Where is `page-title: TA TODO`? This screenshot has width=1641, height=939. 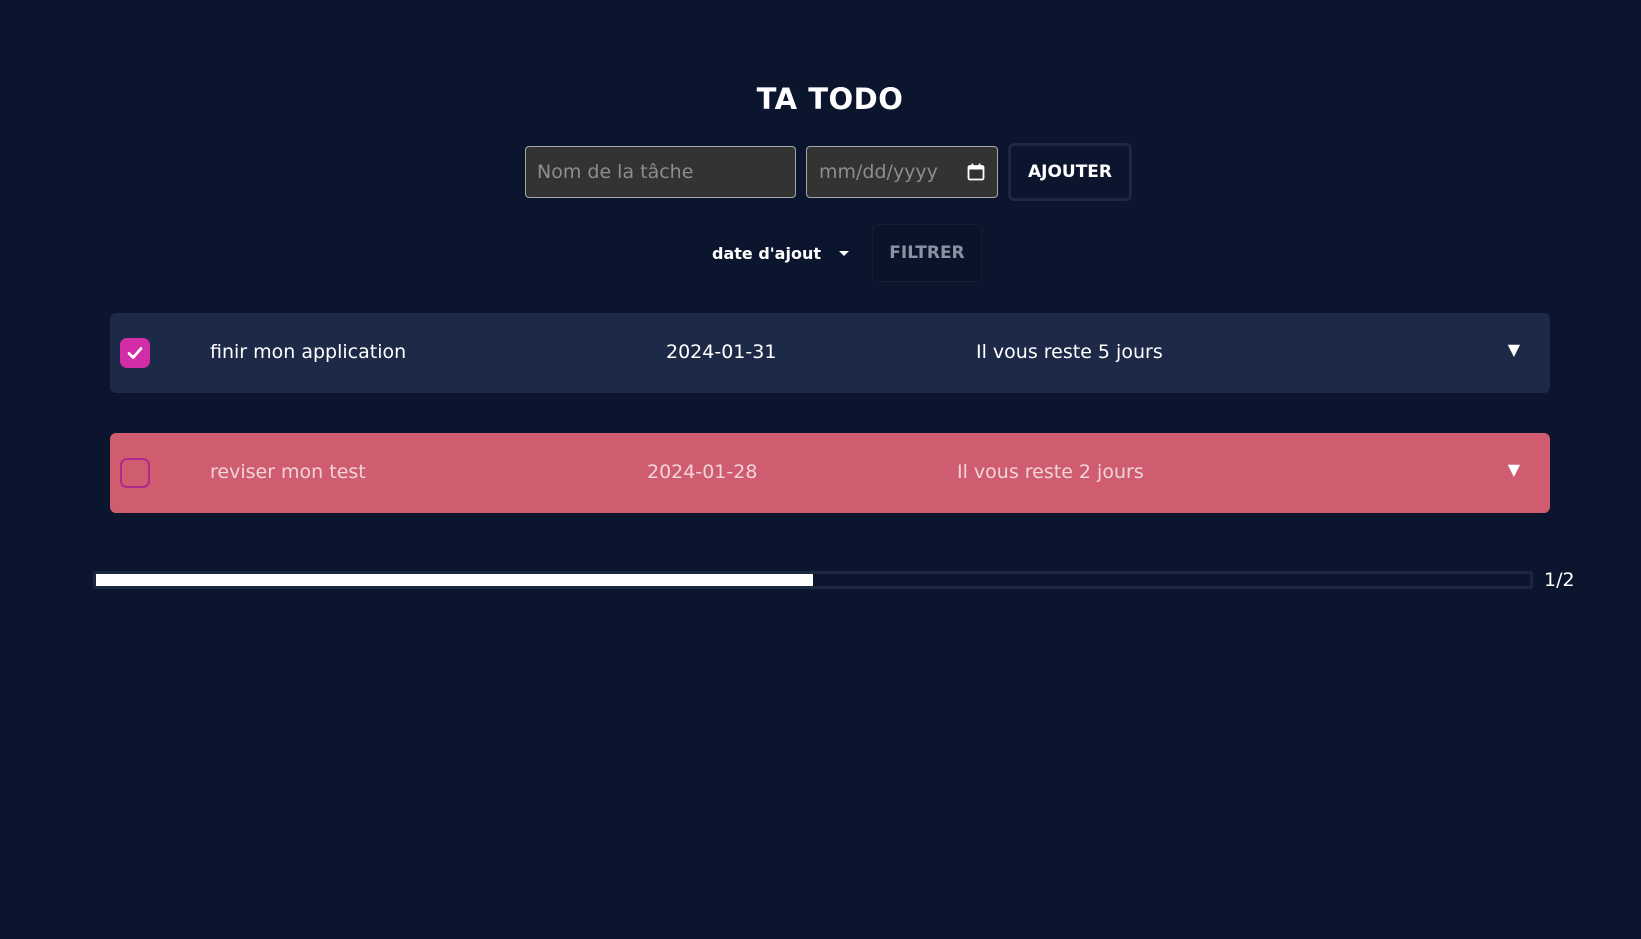
page-title: TA TODO is located at coordinates (830, 99).